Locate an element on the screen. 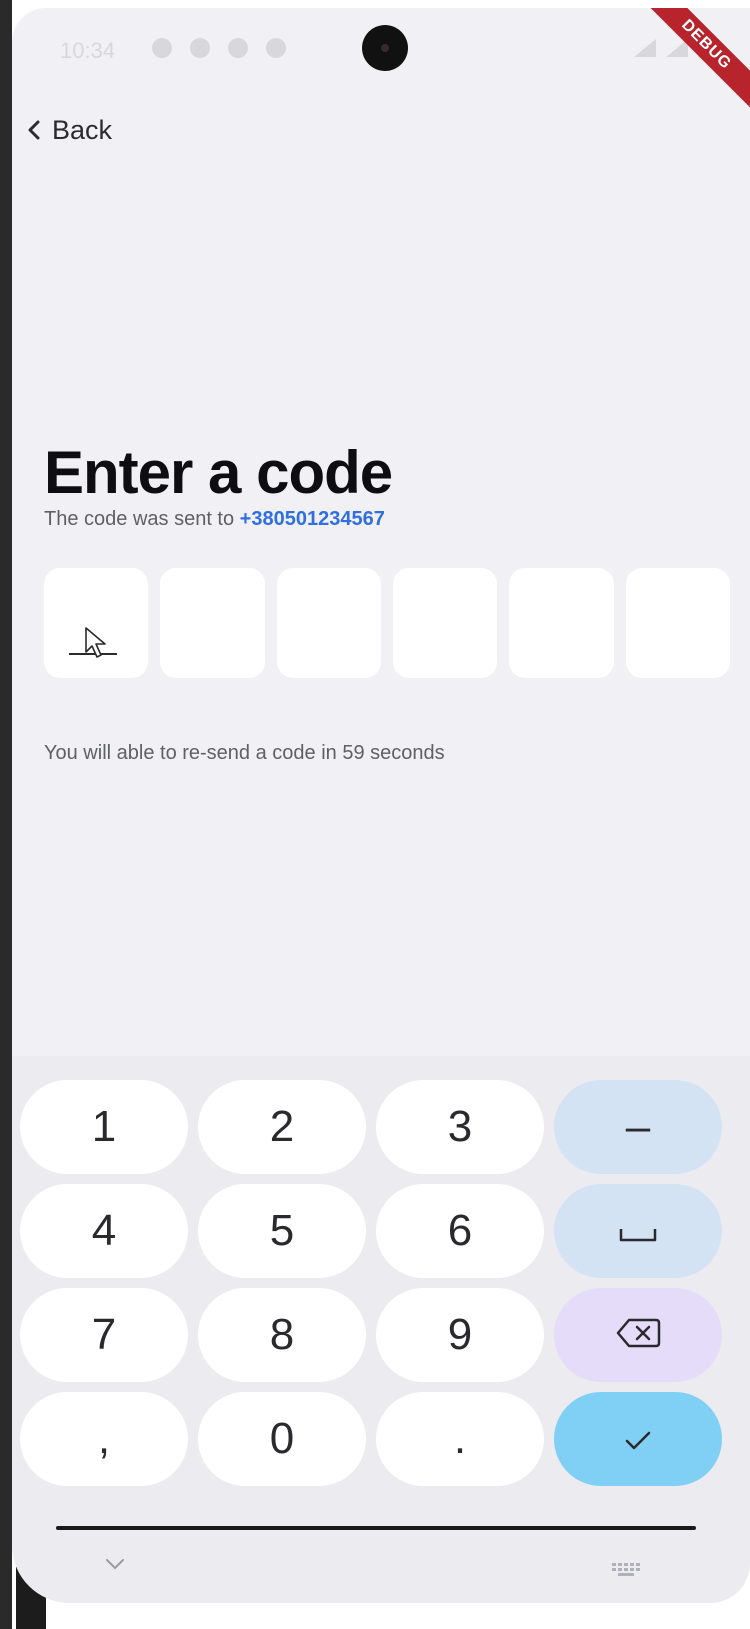 This screenshot has height=1629, width=750. key-period: . is located at coordinates (460, 1439).